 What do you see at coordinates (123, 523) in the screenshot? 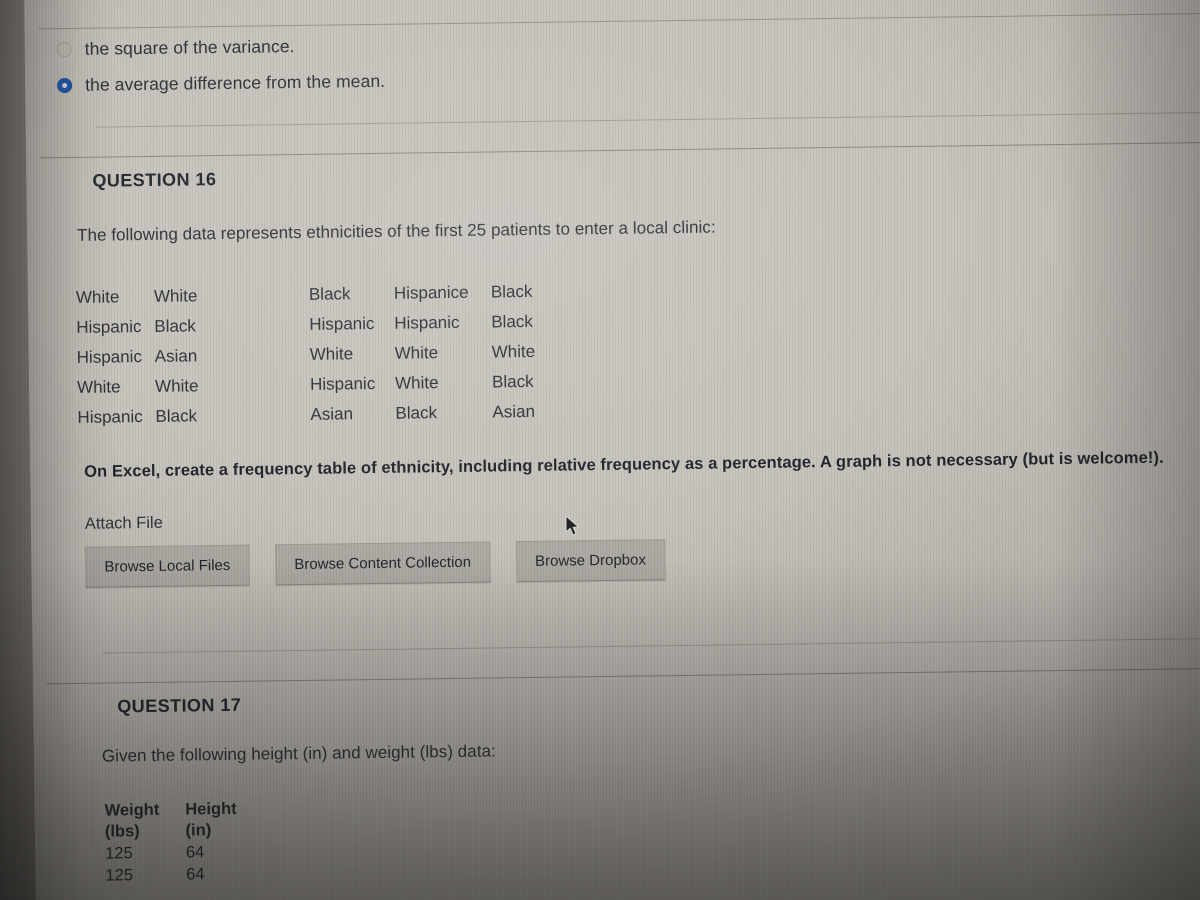
I see `attach-file-label: Attach File` at bounding box center [123, 523].